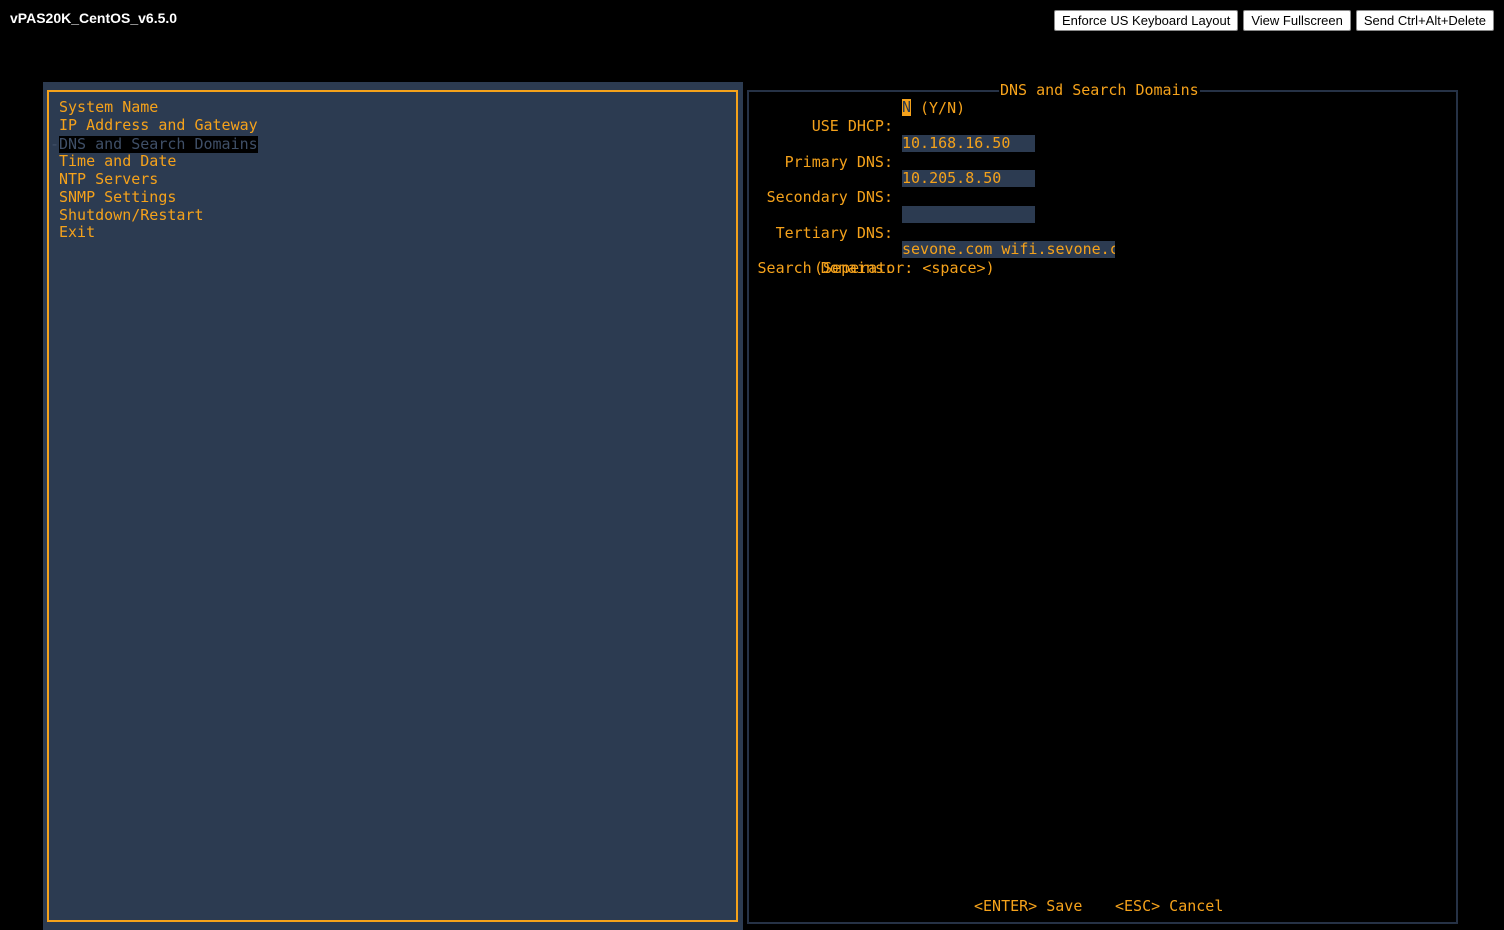  What do you see at coordinates (968, 214) in the screenshot?
I see `tertiary-dns-field` at bounding box center [968, 214].